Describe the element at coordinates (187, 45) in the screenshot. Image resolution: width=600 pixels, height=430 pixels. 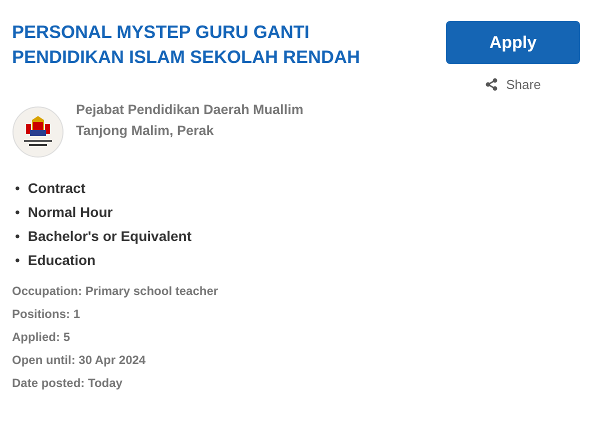
I see `job-title: PERSONAL MYSTEP GURU GANTI PENDIDIKAN ISLAM SEKOLAH RENDAH` at that location.